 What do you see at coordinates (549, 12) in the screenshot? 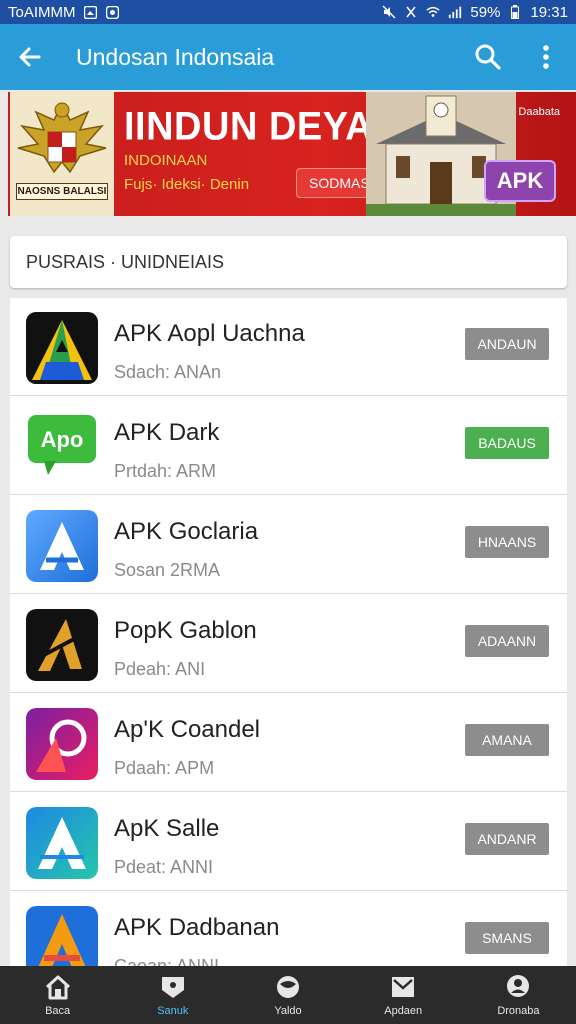
I see `clock: 19:31` at bounding box center [549, 12].